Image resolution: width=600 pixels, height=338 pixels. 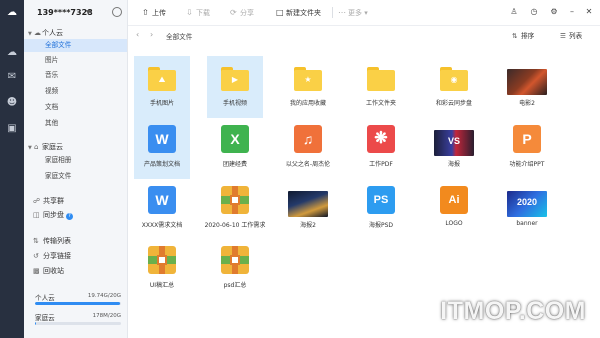 I want to click on file-item: 2020 banner, so click(x=527, y=209).